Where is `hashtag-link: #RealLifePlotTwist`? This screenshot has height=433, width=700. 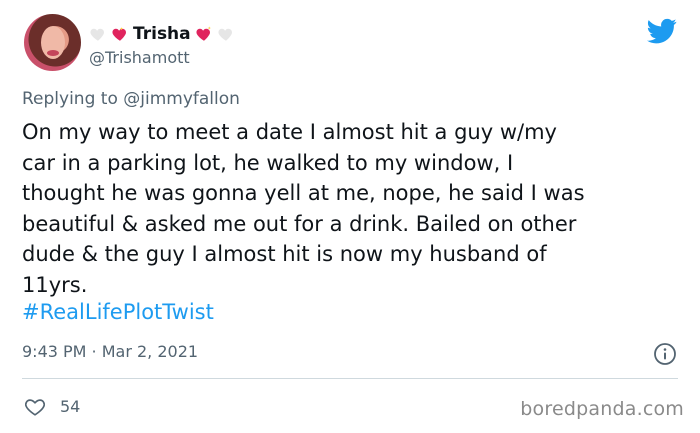 hashtag-link: #RealLifePlotTwist is located at coordinates (118, 312).